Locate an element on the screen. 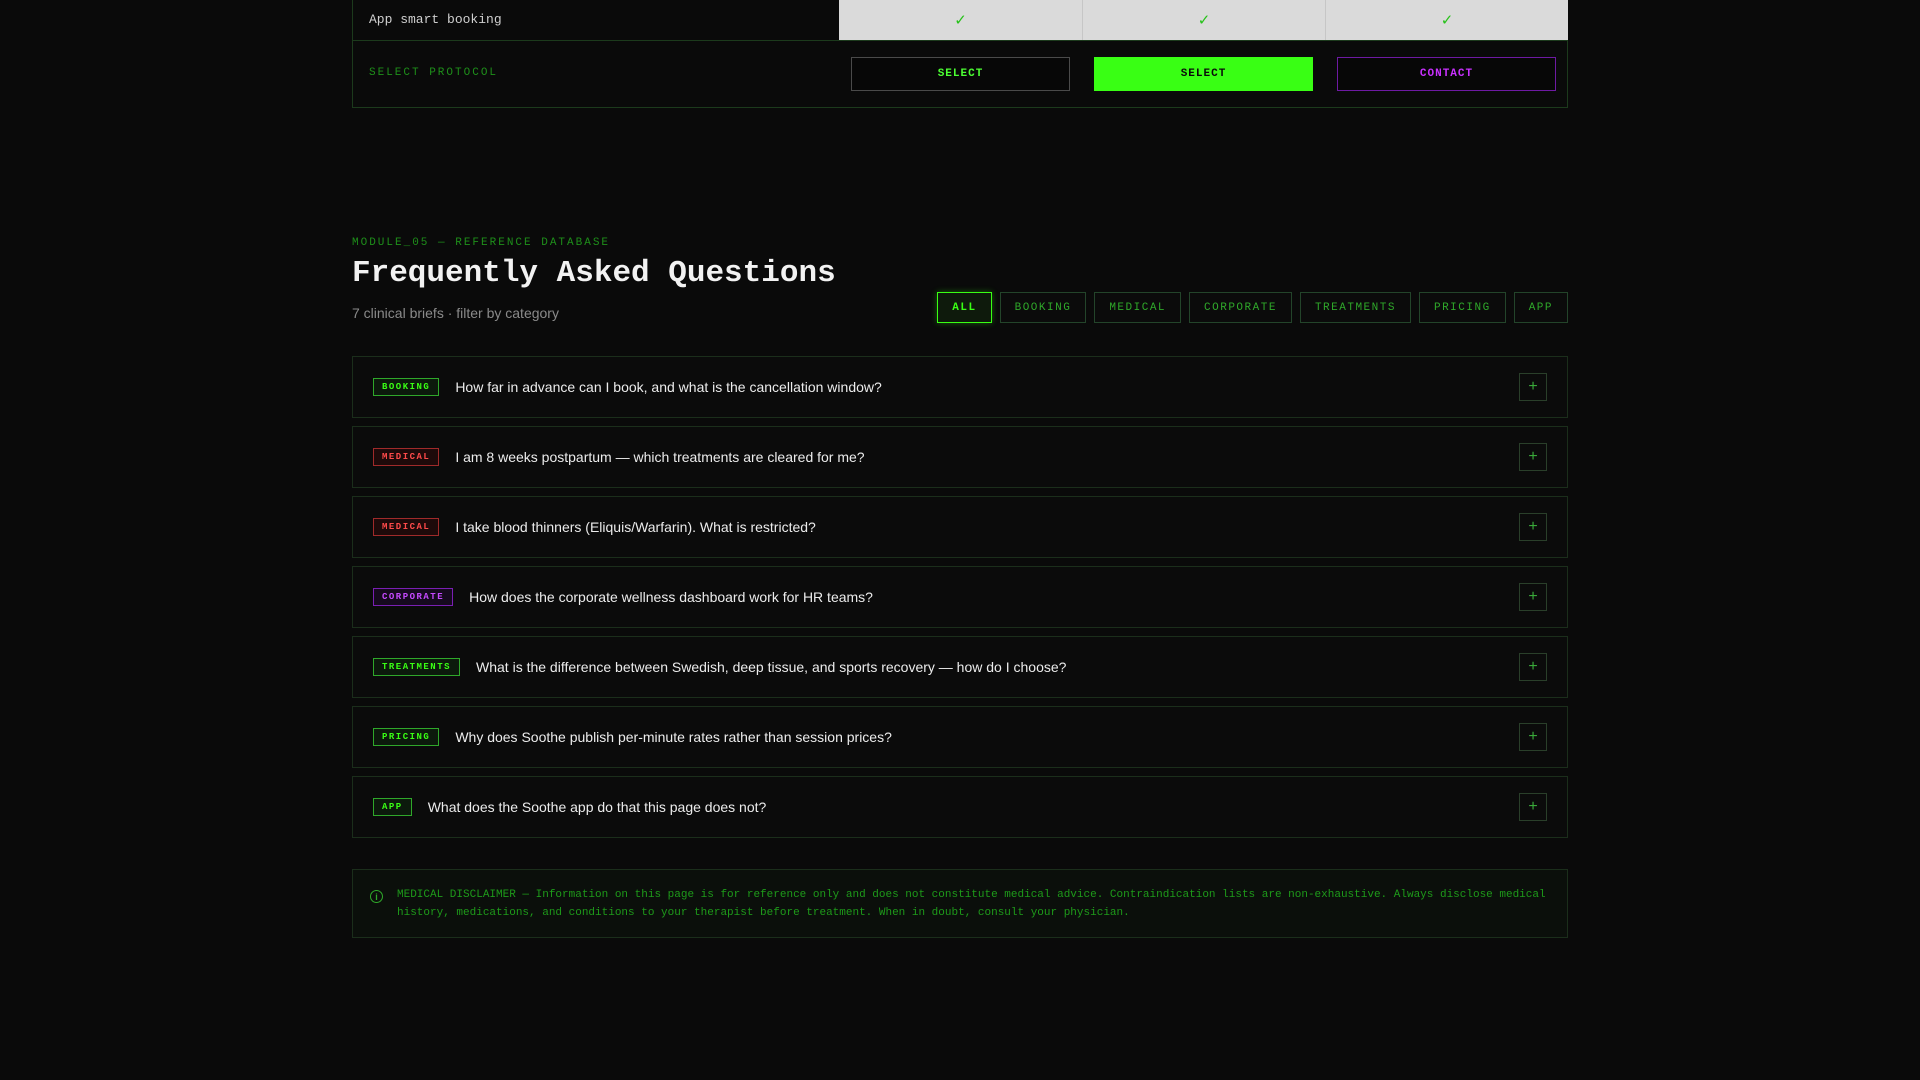 This screenshot has height=1080, width=1920. comparison-cell-tier-3: ✓ is located at coordinates (1446, 20).